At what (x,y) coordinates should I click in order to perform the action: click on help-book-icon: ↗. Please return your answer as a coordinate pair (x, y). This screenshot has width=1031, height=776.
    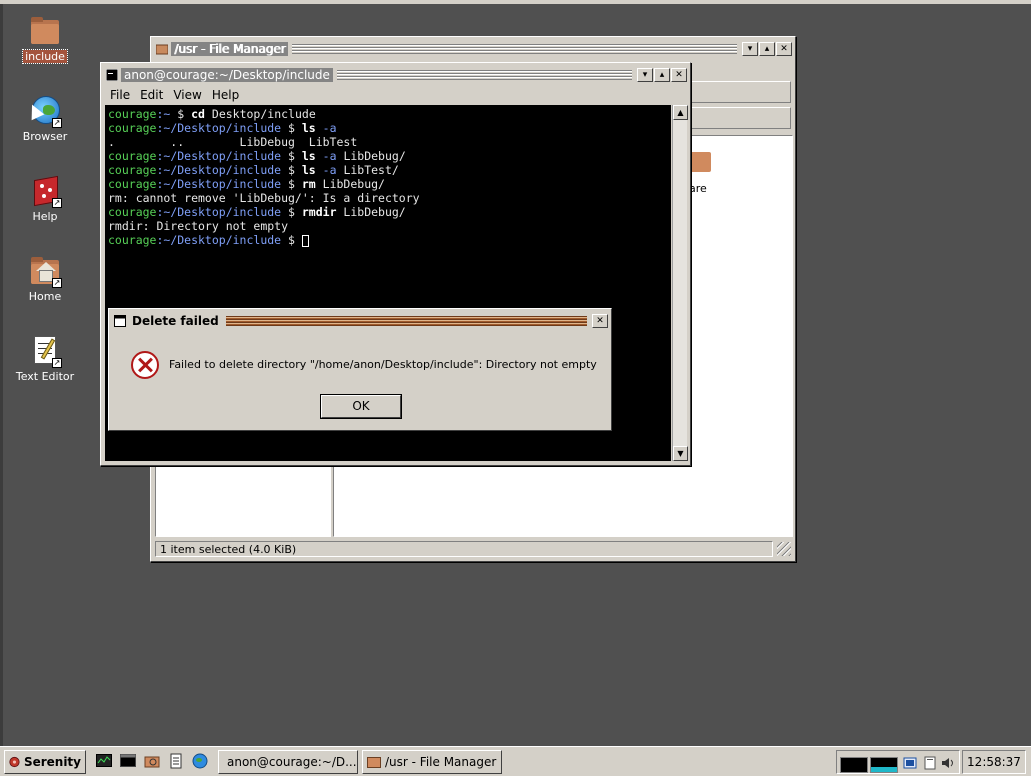
    Looking at the image, I should click on (45, 191).